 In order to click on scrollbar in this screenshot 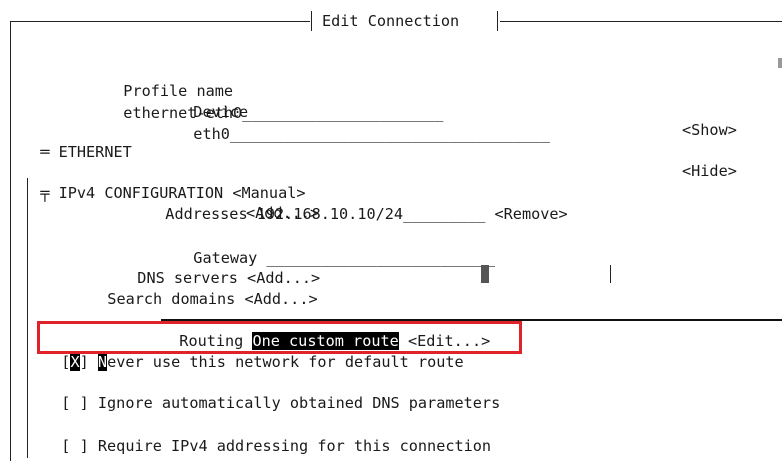, I will do `click(780, 244)`.